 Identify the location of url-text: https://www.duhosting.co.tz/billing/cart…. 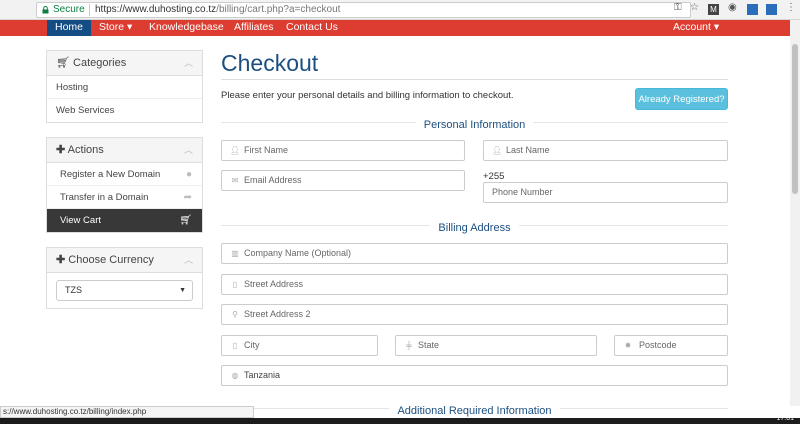
(218, 9).